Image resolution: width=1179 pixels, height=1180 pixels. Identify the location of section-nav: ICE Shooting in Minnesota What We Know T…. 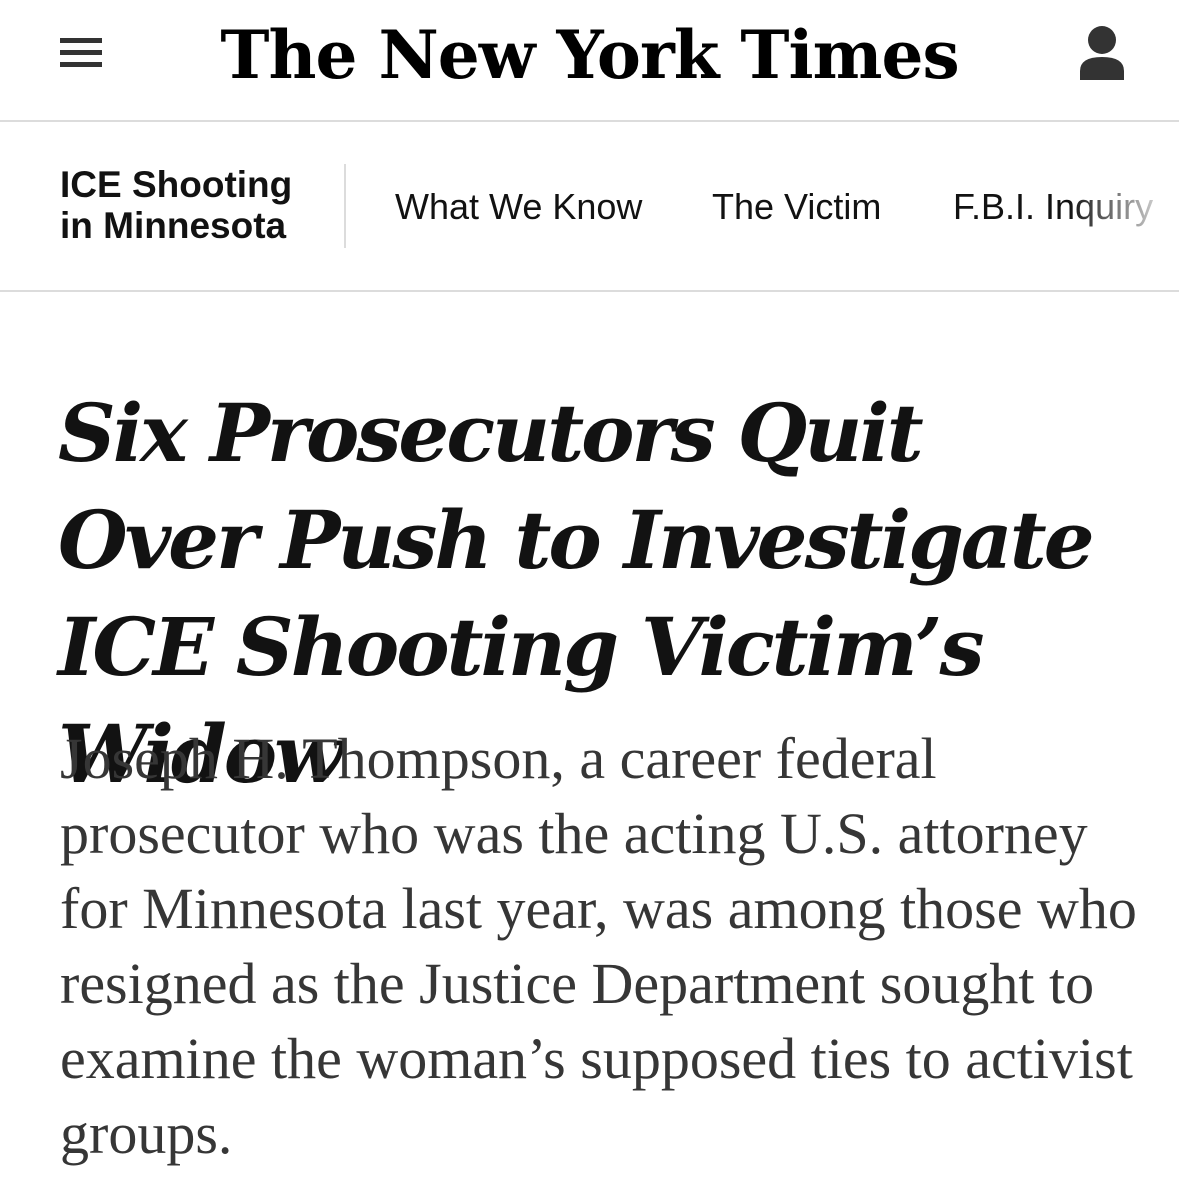
(589, 207).